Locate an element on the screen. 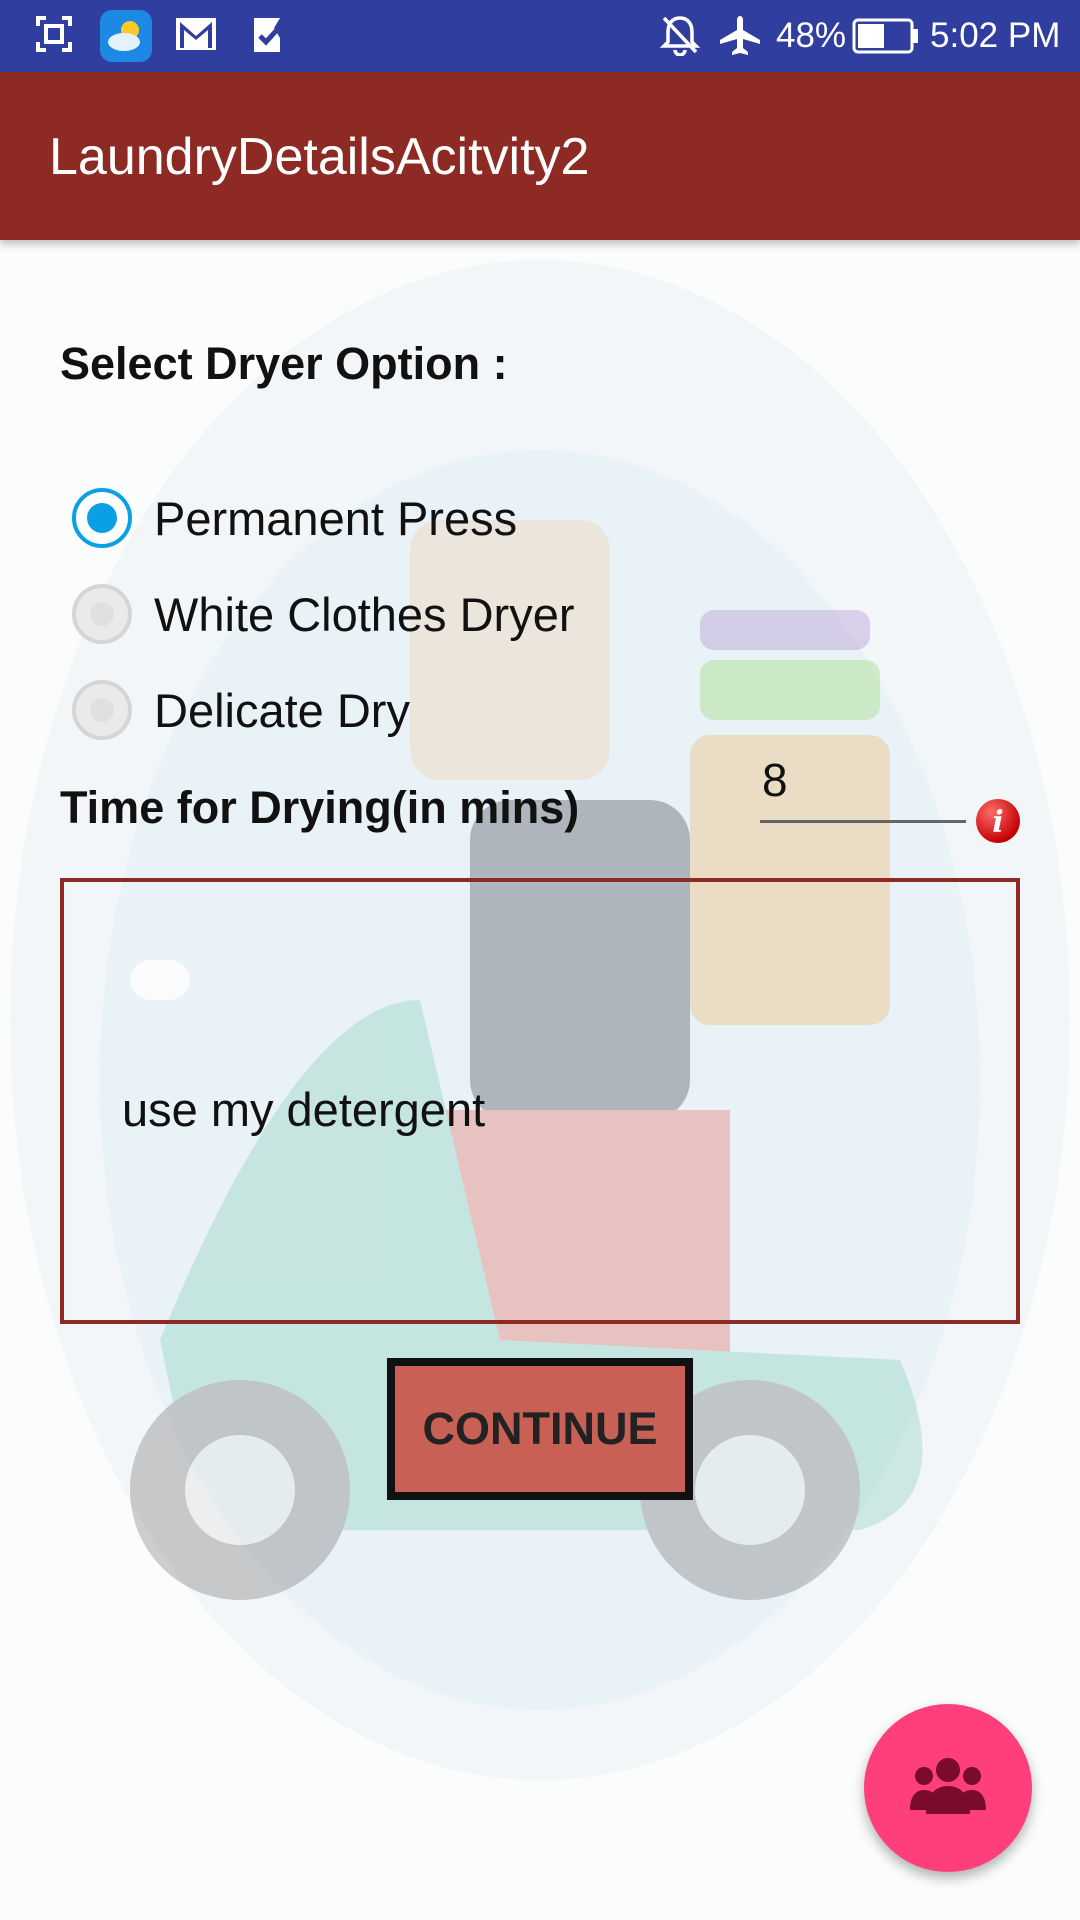 This screenshot has width=1080, height=1920. radio-button-checked is located at coordinates (102, 518).